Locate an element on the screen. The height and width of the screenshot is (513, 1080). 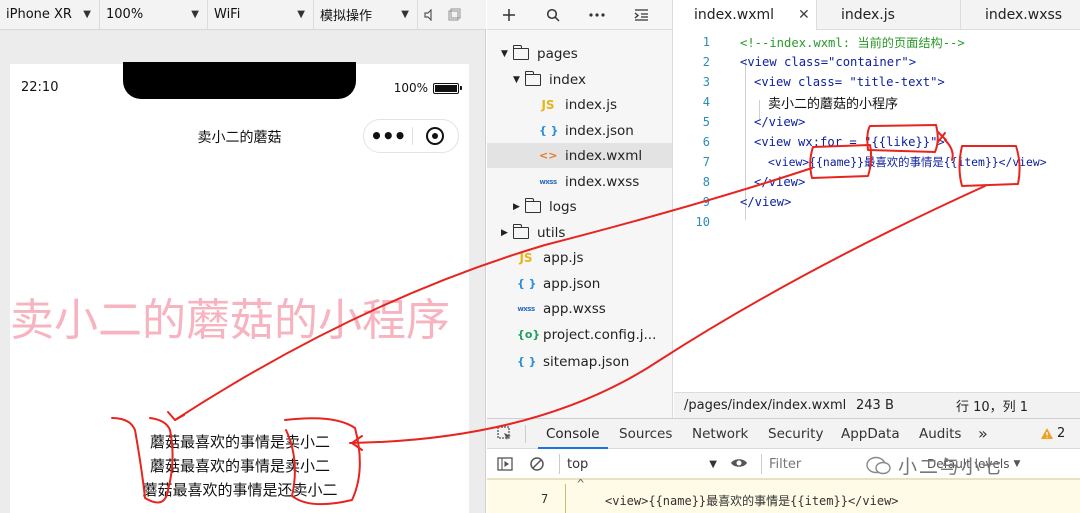
wxml-file-icon: <> is located at coordinates (548, 155).